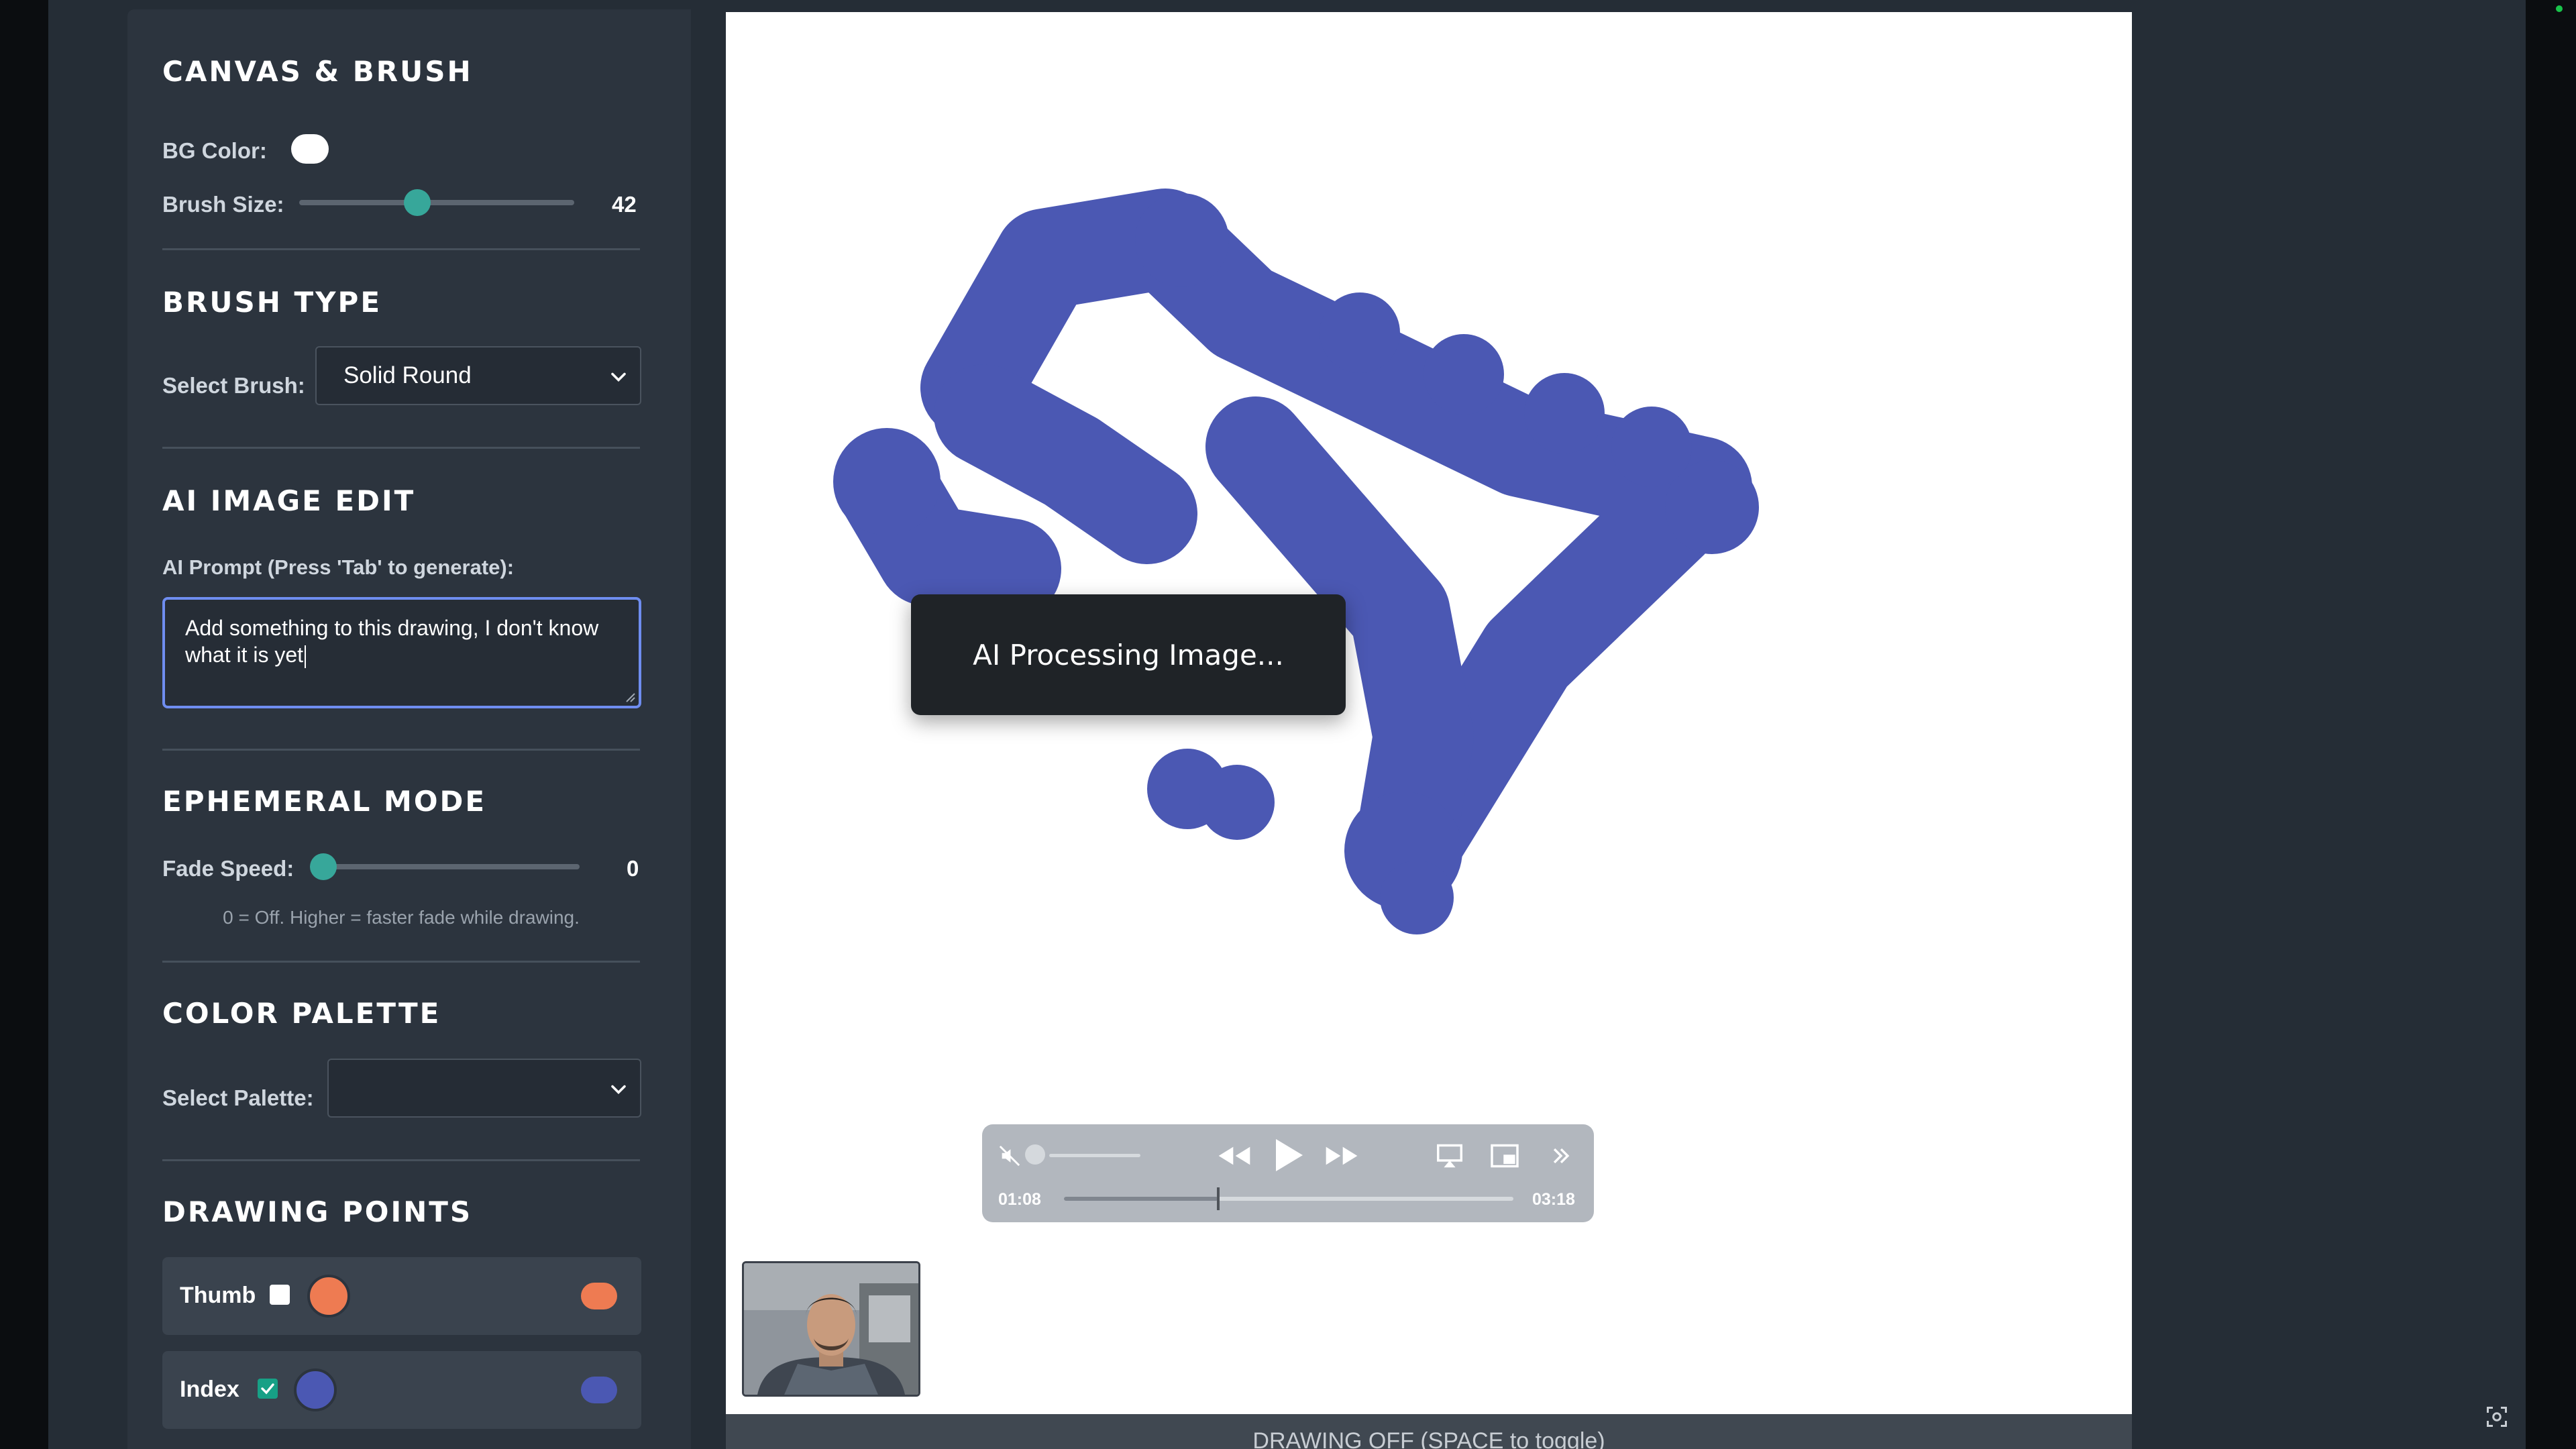 The height and width of the screenshot is (1449, 2576). Describe the element at coordinates (1561, 1155) in the screenshot. I see `more-options-icon` at that location.